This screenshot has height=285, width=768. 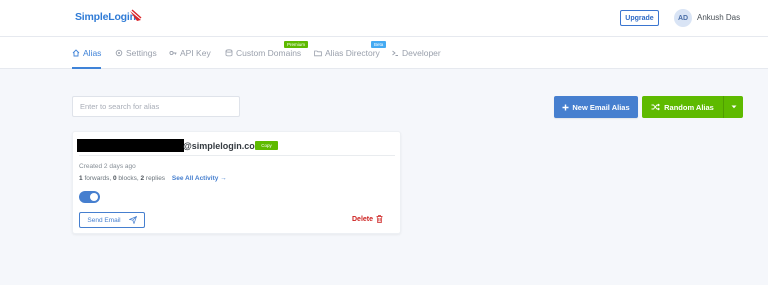 I want to click on upgrade-button: Upgrade, so click(x=639, y=18).